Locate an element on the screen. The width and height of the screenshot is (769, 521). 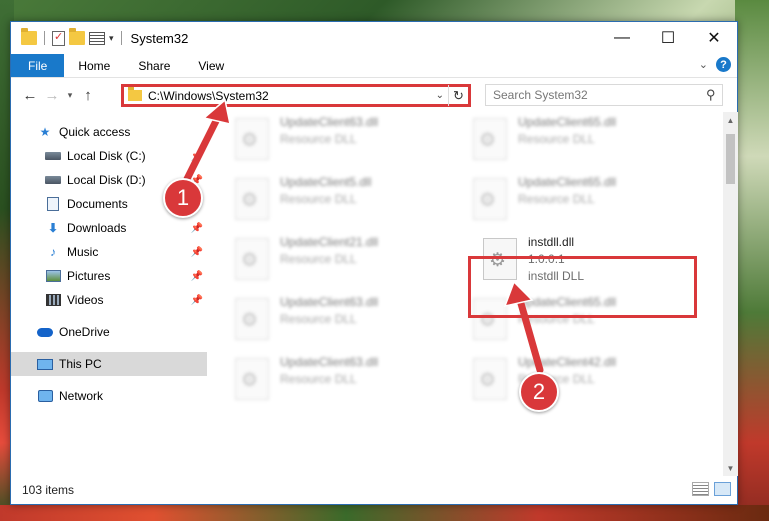
arrow-1-head is located at coordinates (216, 111).